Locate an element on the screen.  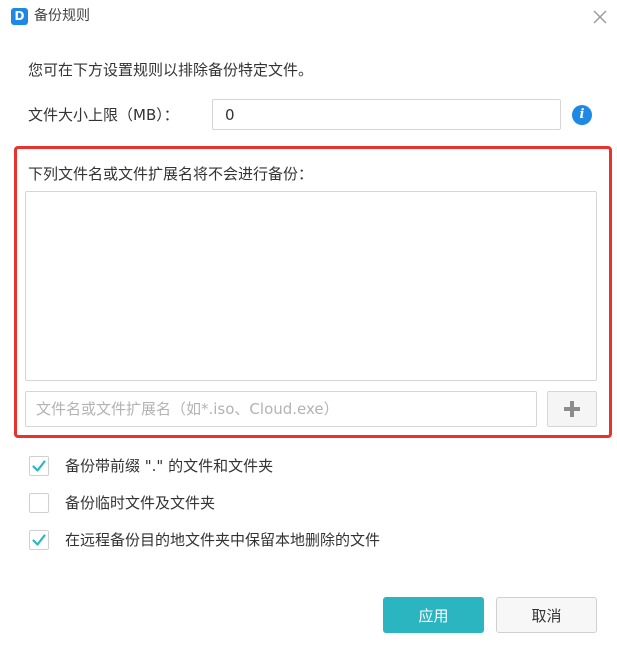
temp-files-label: 备份临时文件及文件夹 is located at coordinates (140, 503).